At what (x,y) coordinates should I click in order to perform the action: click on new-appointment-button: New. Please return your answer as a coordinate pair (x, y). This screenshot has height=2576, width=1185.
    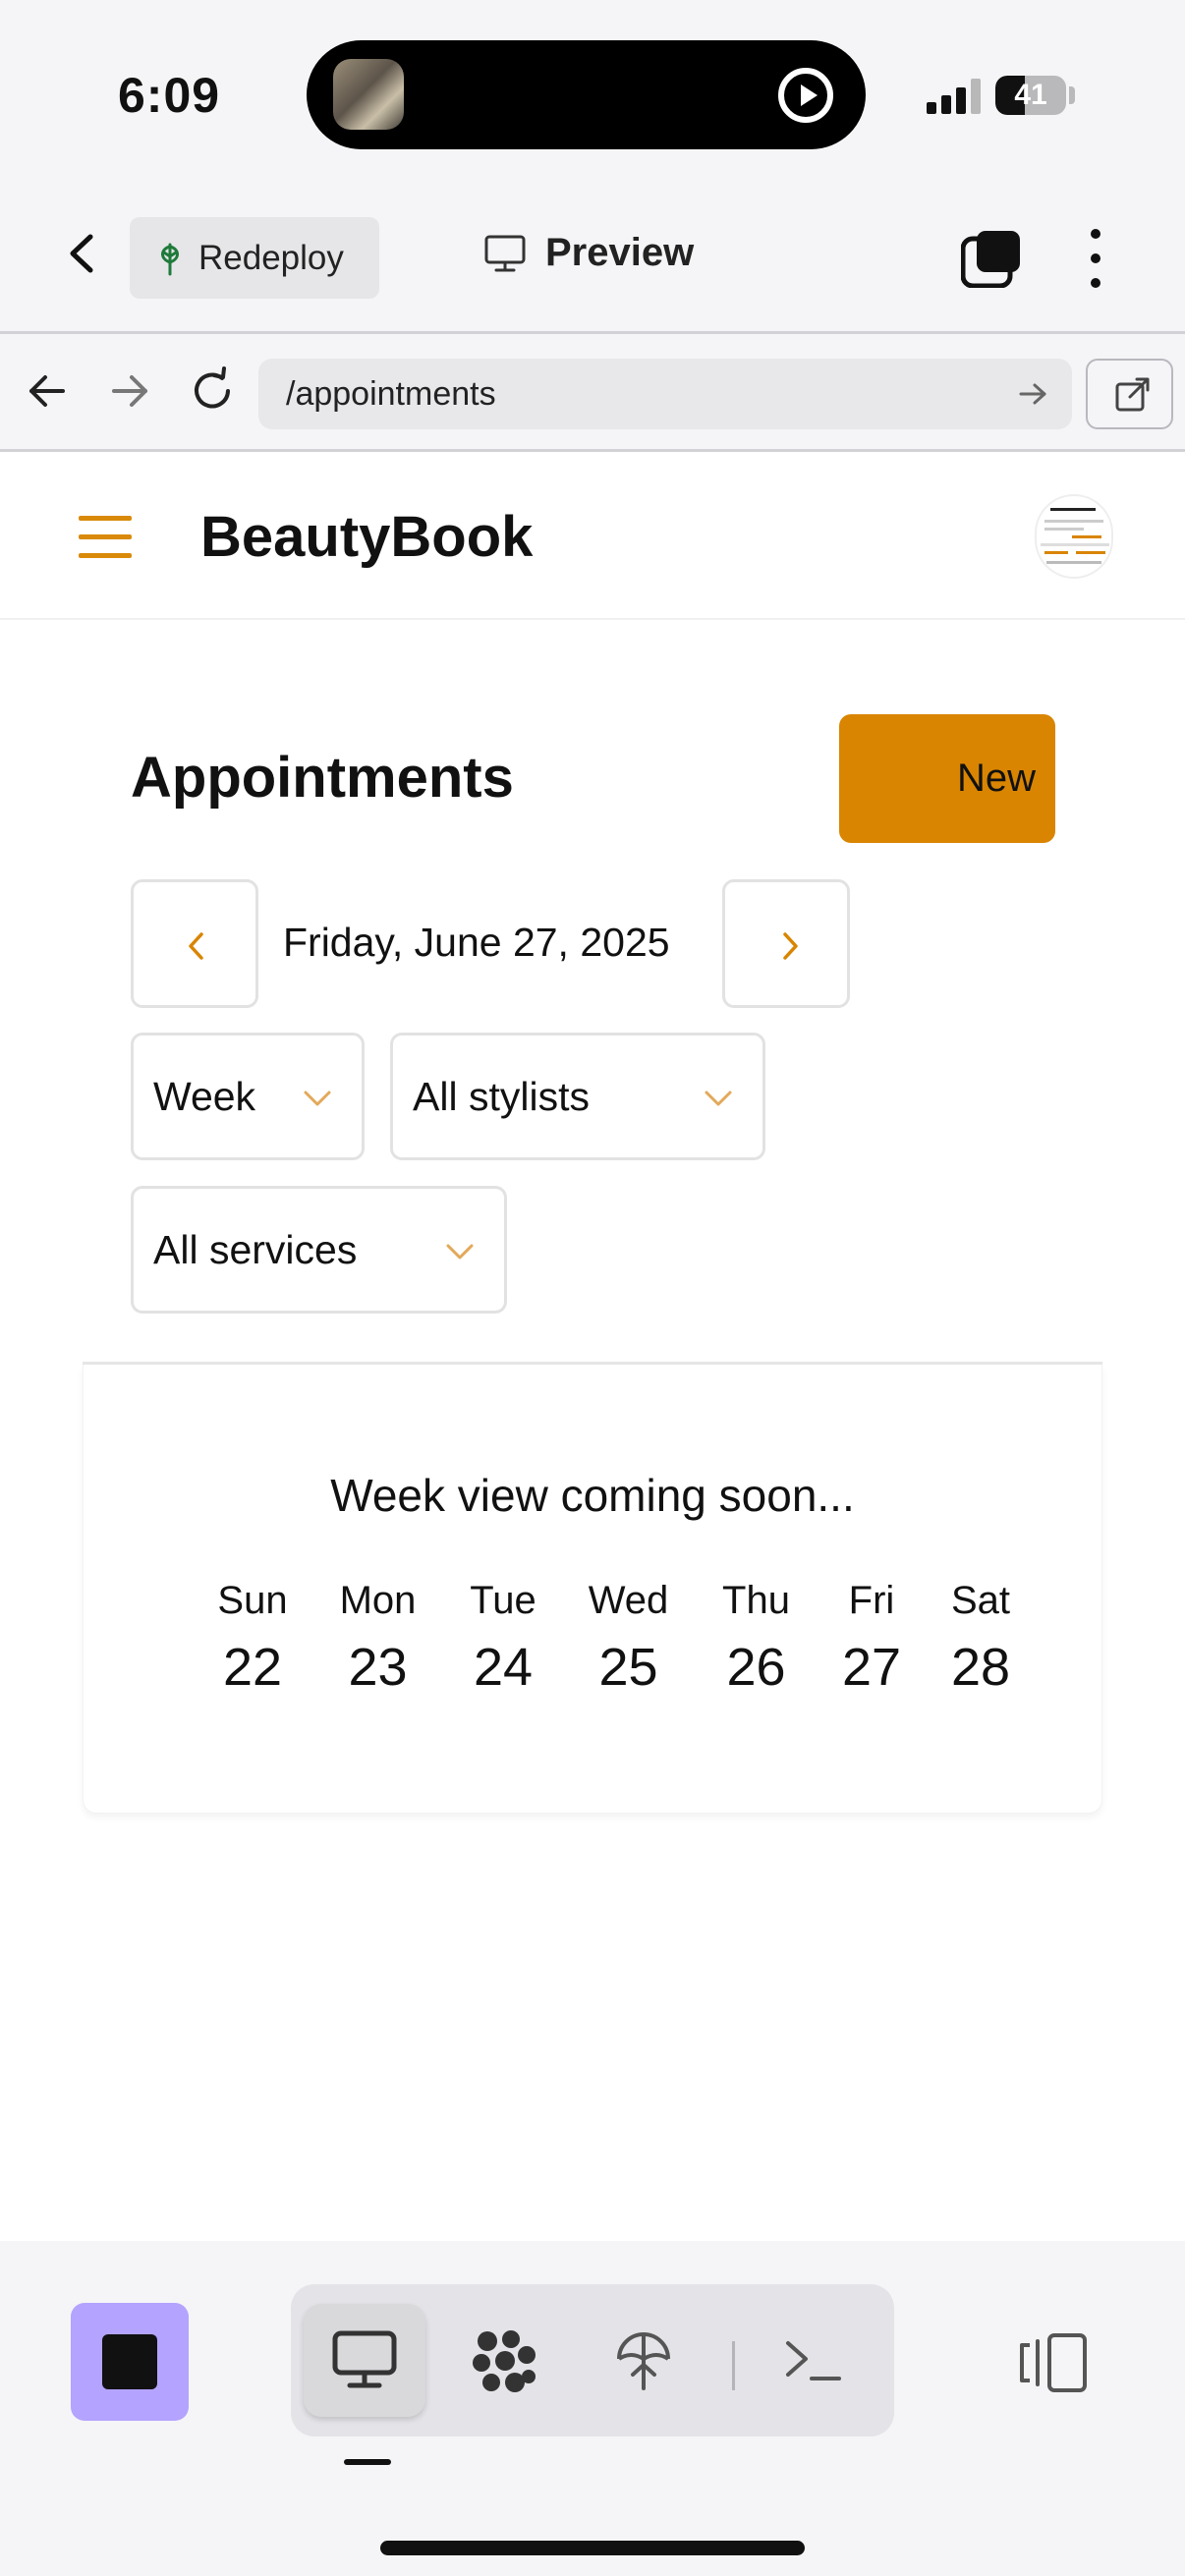
    Looking at the image, I should click on (947, 778).